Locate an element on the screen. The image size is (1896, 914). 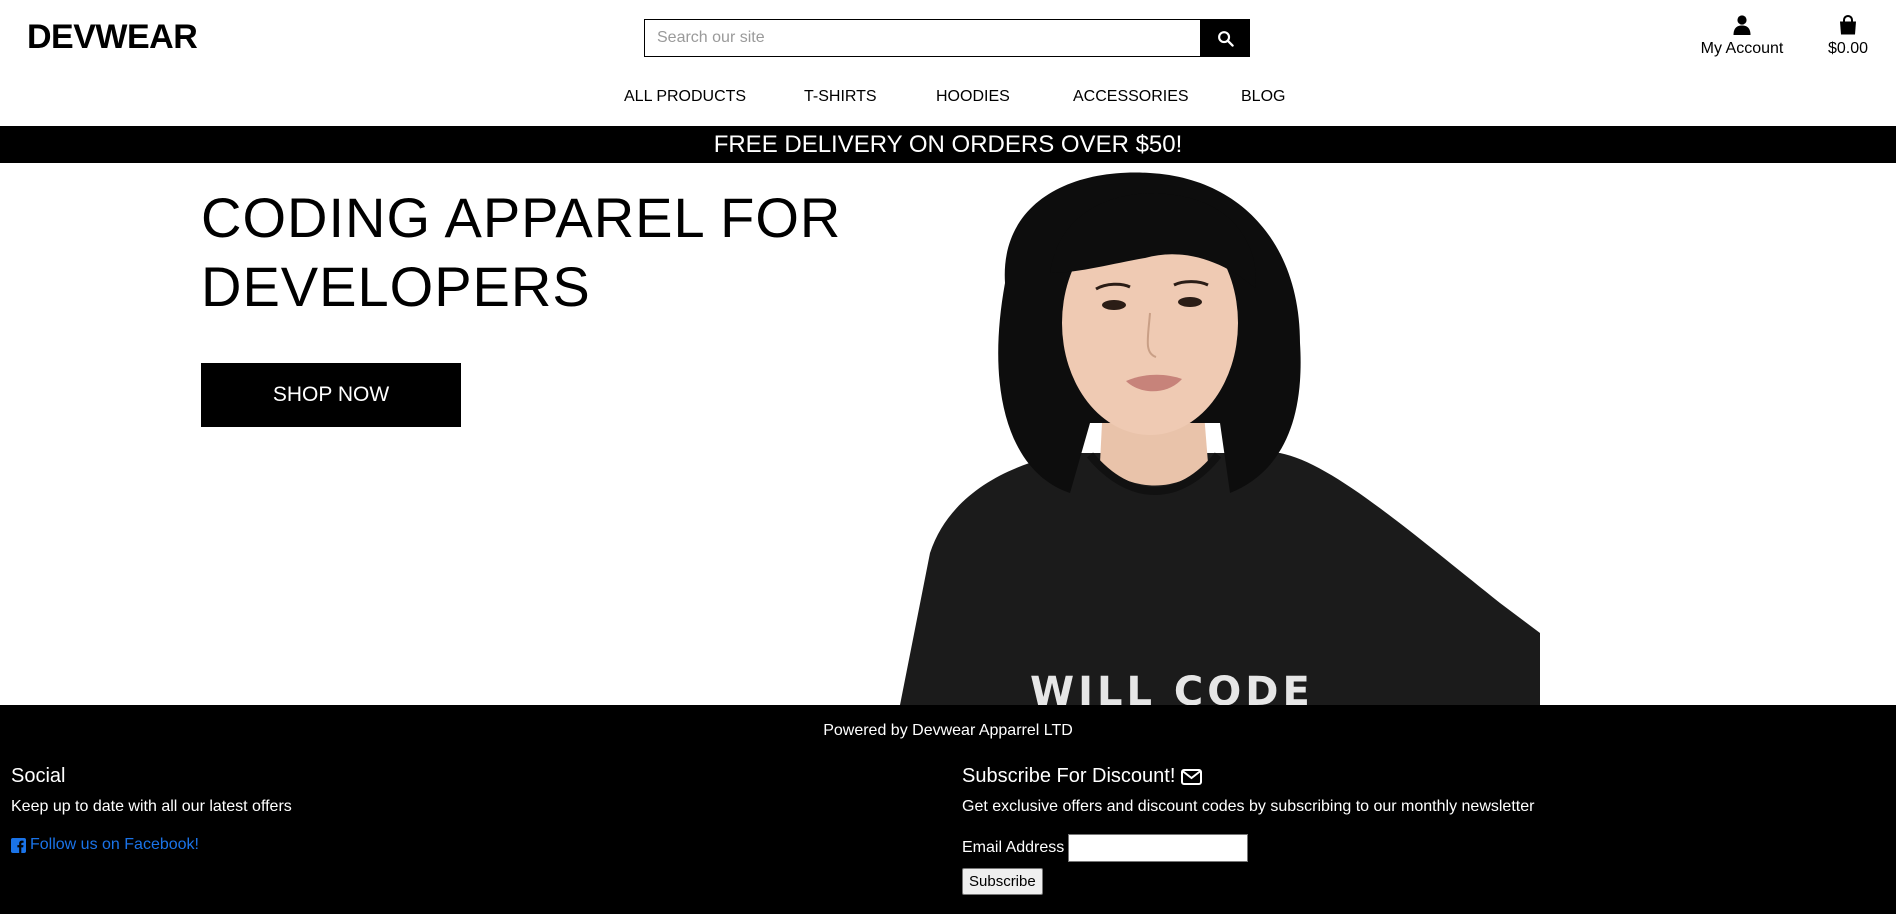
delivery-banner: FREE DELIVERY ON ORDERS OVER $50! is located at coordinates (948, 144).